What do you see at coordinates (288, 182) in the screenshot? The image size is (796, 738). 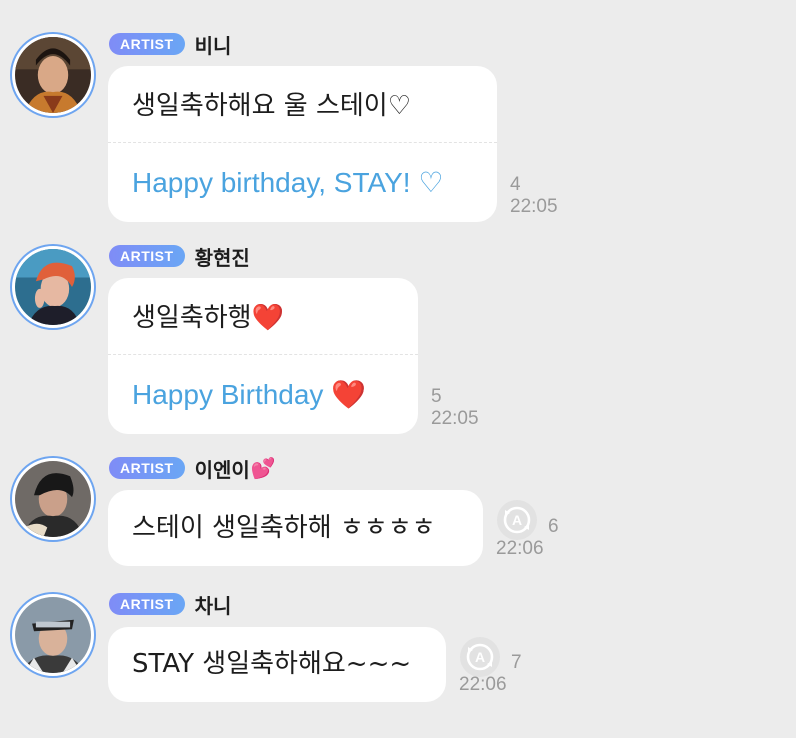 I see `translation-text: Happy birthday, STAY! ♡` at bounding box center [288, 182].